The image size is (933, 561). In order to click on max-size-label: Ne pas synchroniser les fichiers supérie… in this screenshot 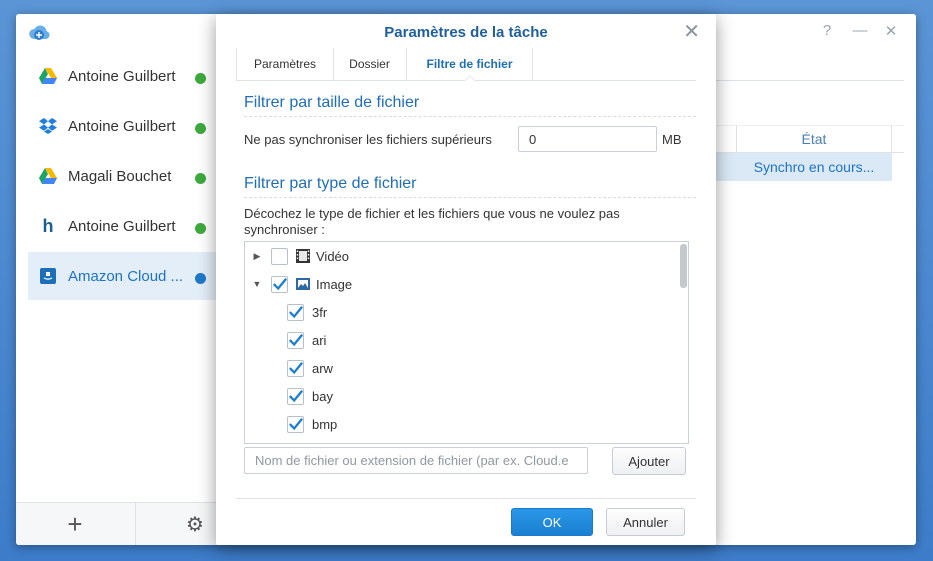, I will do `click(368, 139)`.